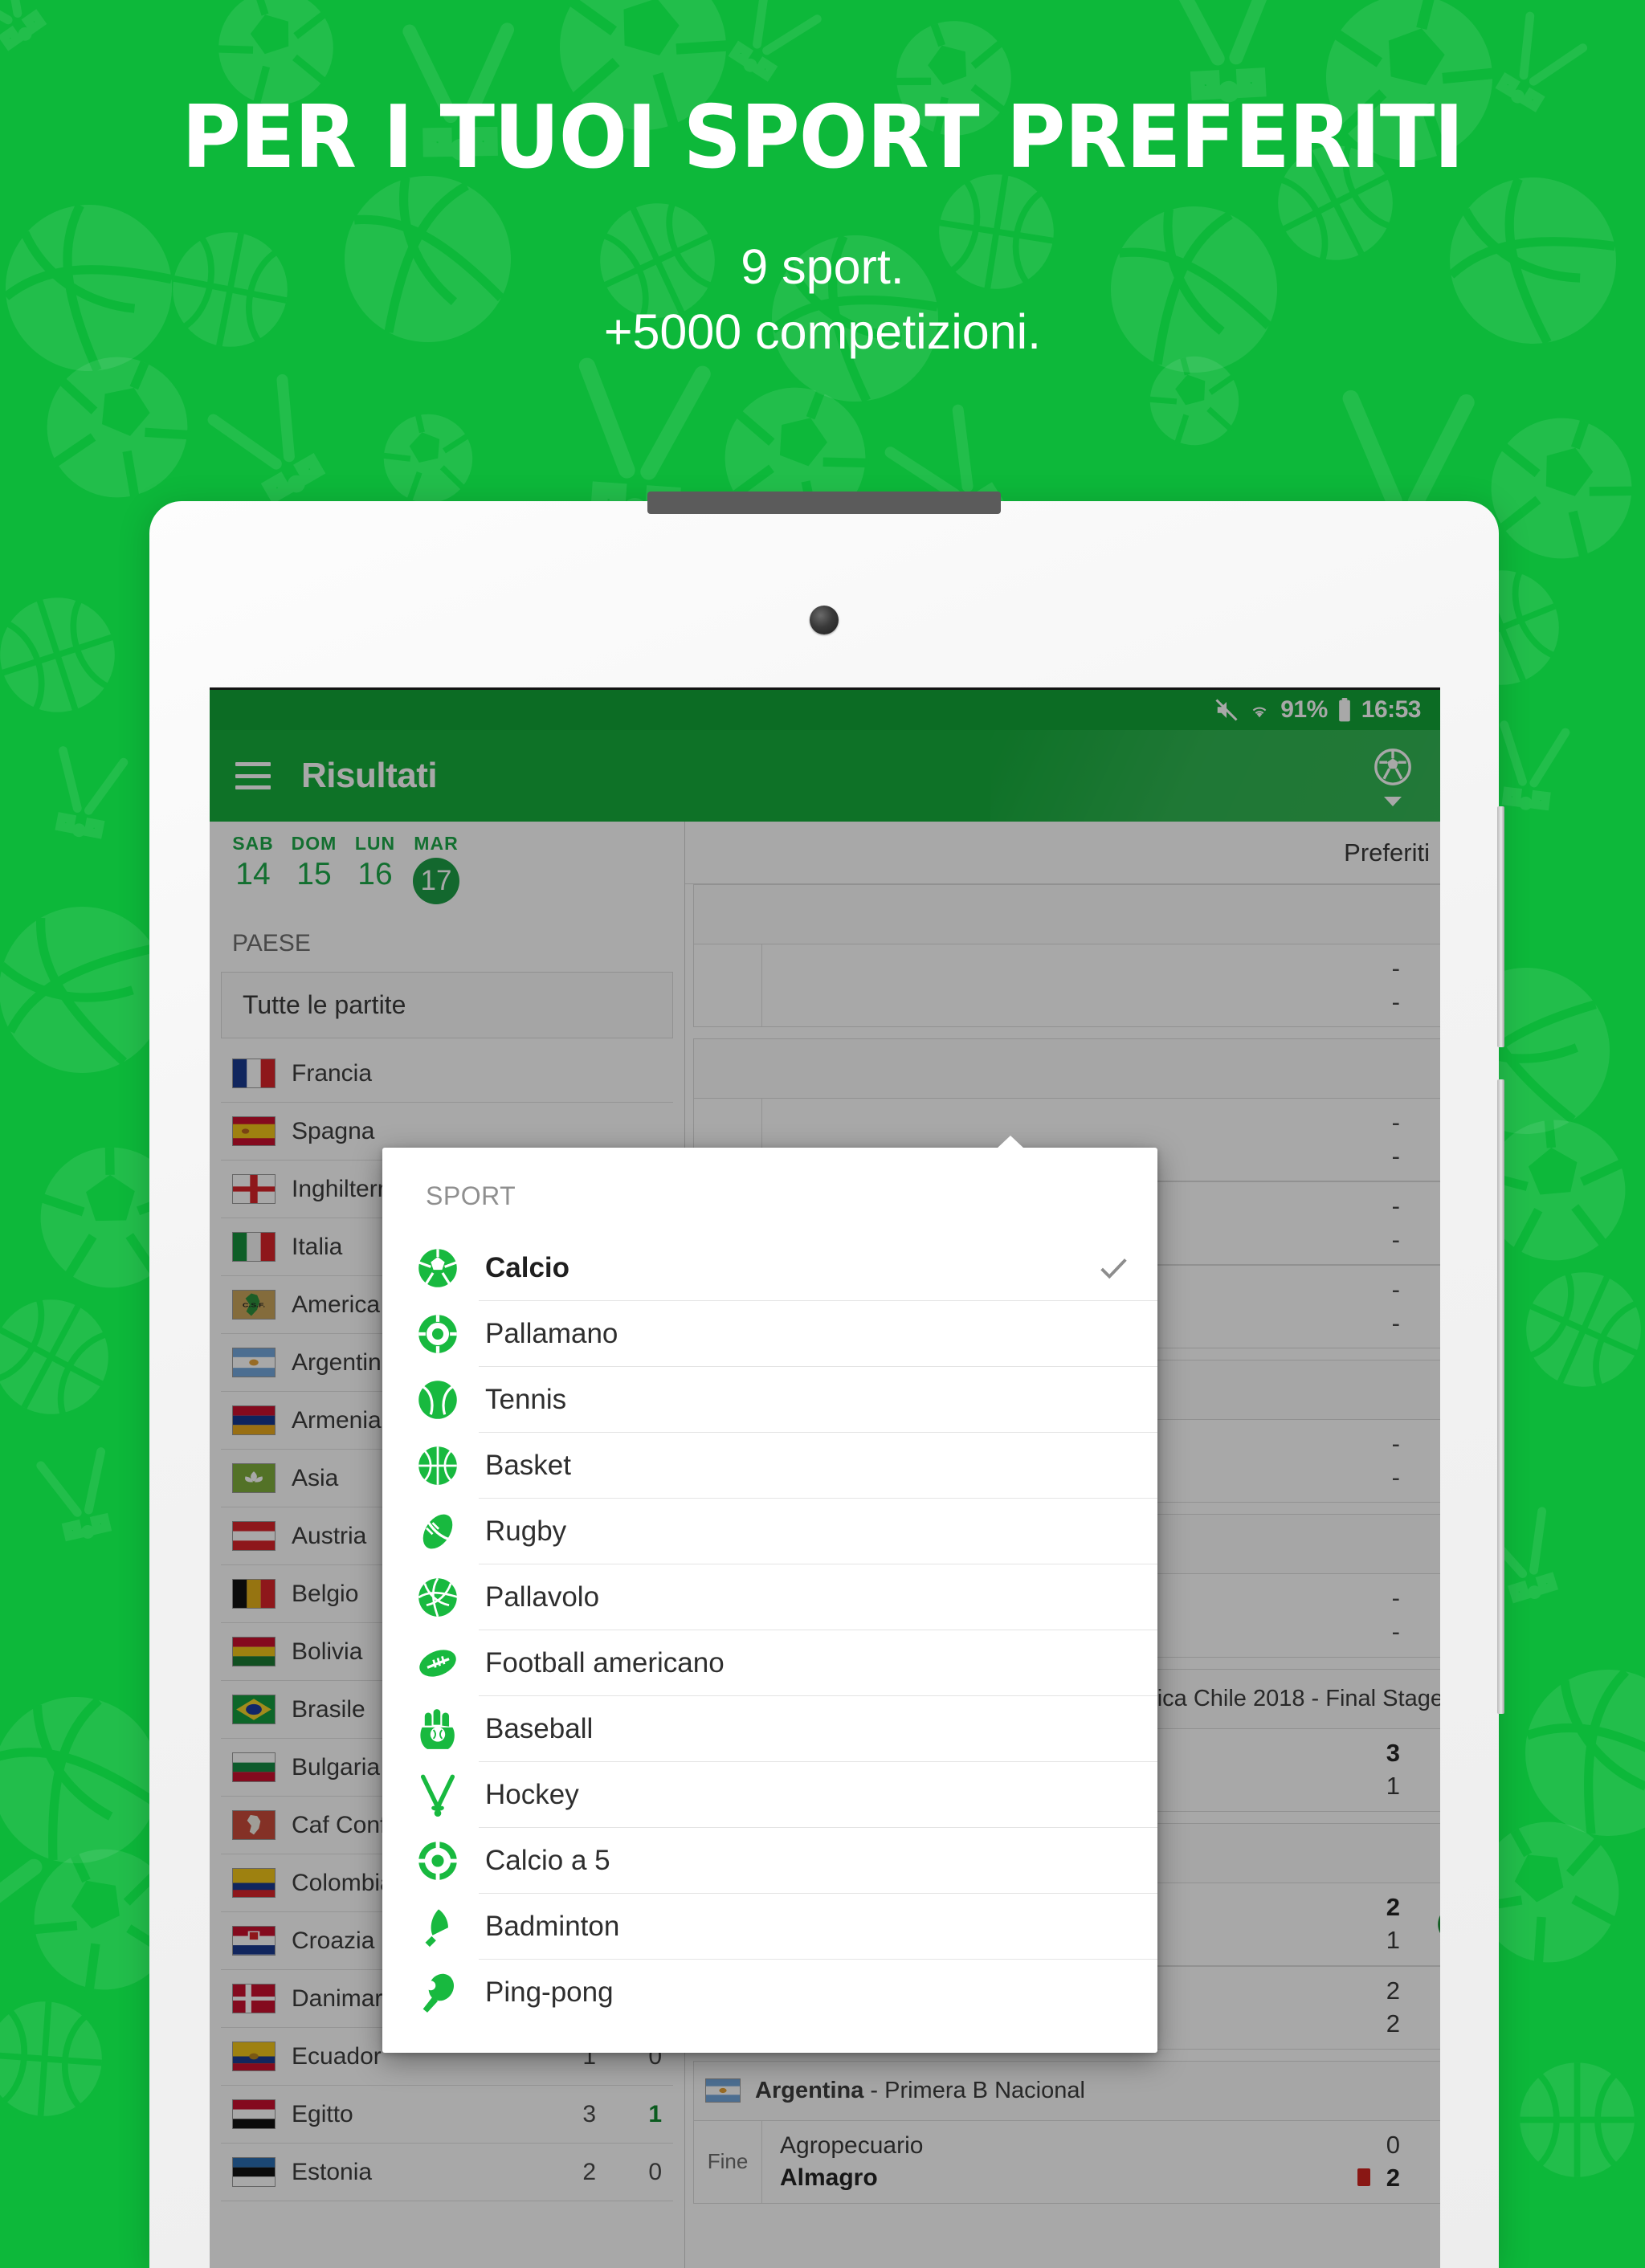 The height and width of the screenshot is (2268, 1645). Describe the element at coordinates (1500, 926) in the screenshot. I see `volume-button` at that location.